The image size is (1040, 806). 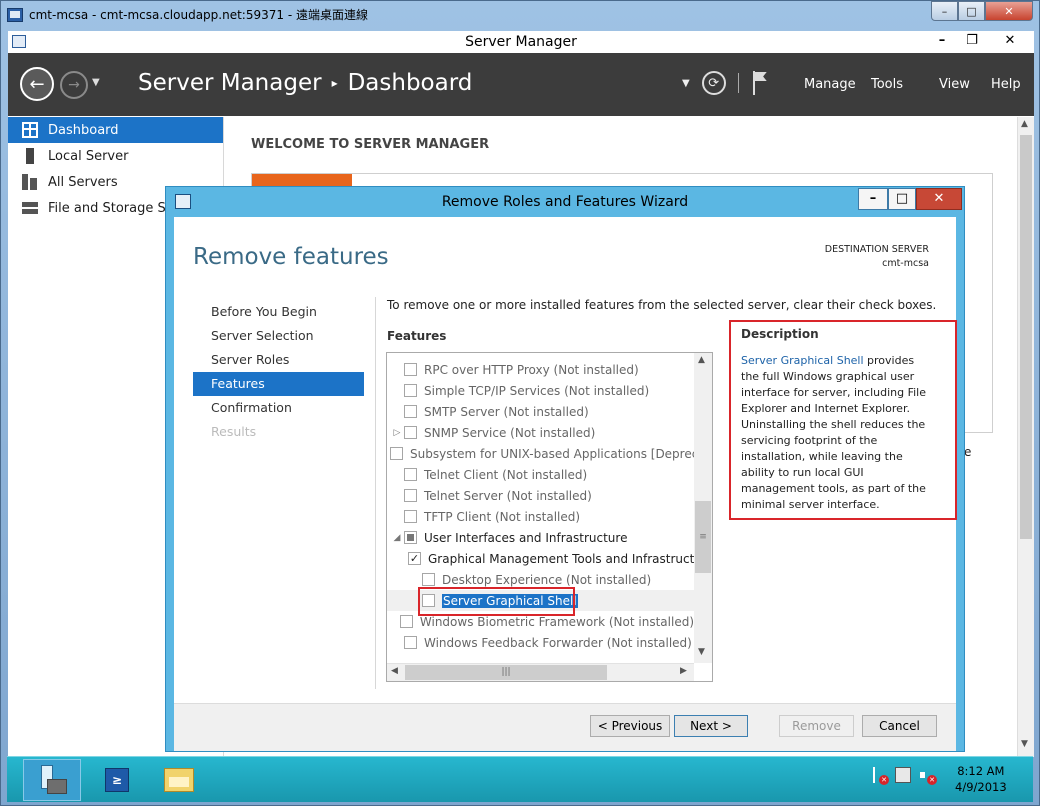 What do you see at coordinates (302, 180) in the screenshot?
I see `quick-start-tab` at bounding box center [302, 180].